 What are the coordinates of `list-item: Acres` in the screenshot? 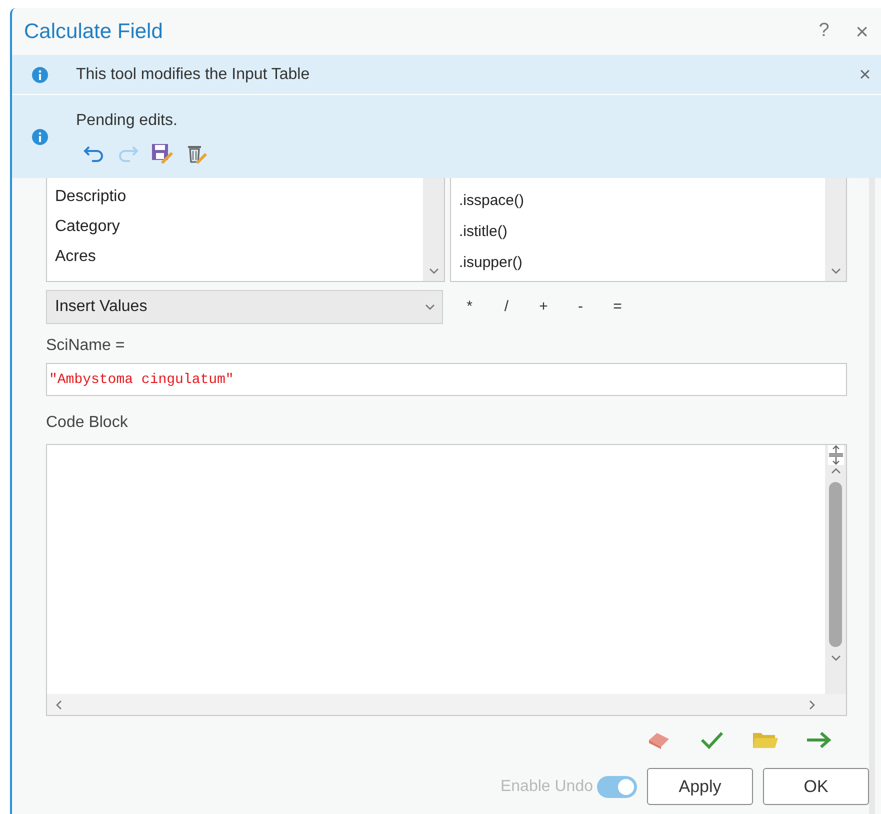 It's located at (239, 257).